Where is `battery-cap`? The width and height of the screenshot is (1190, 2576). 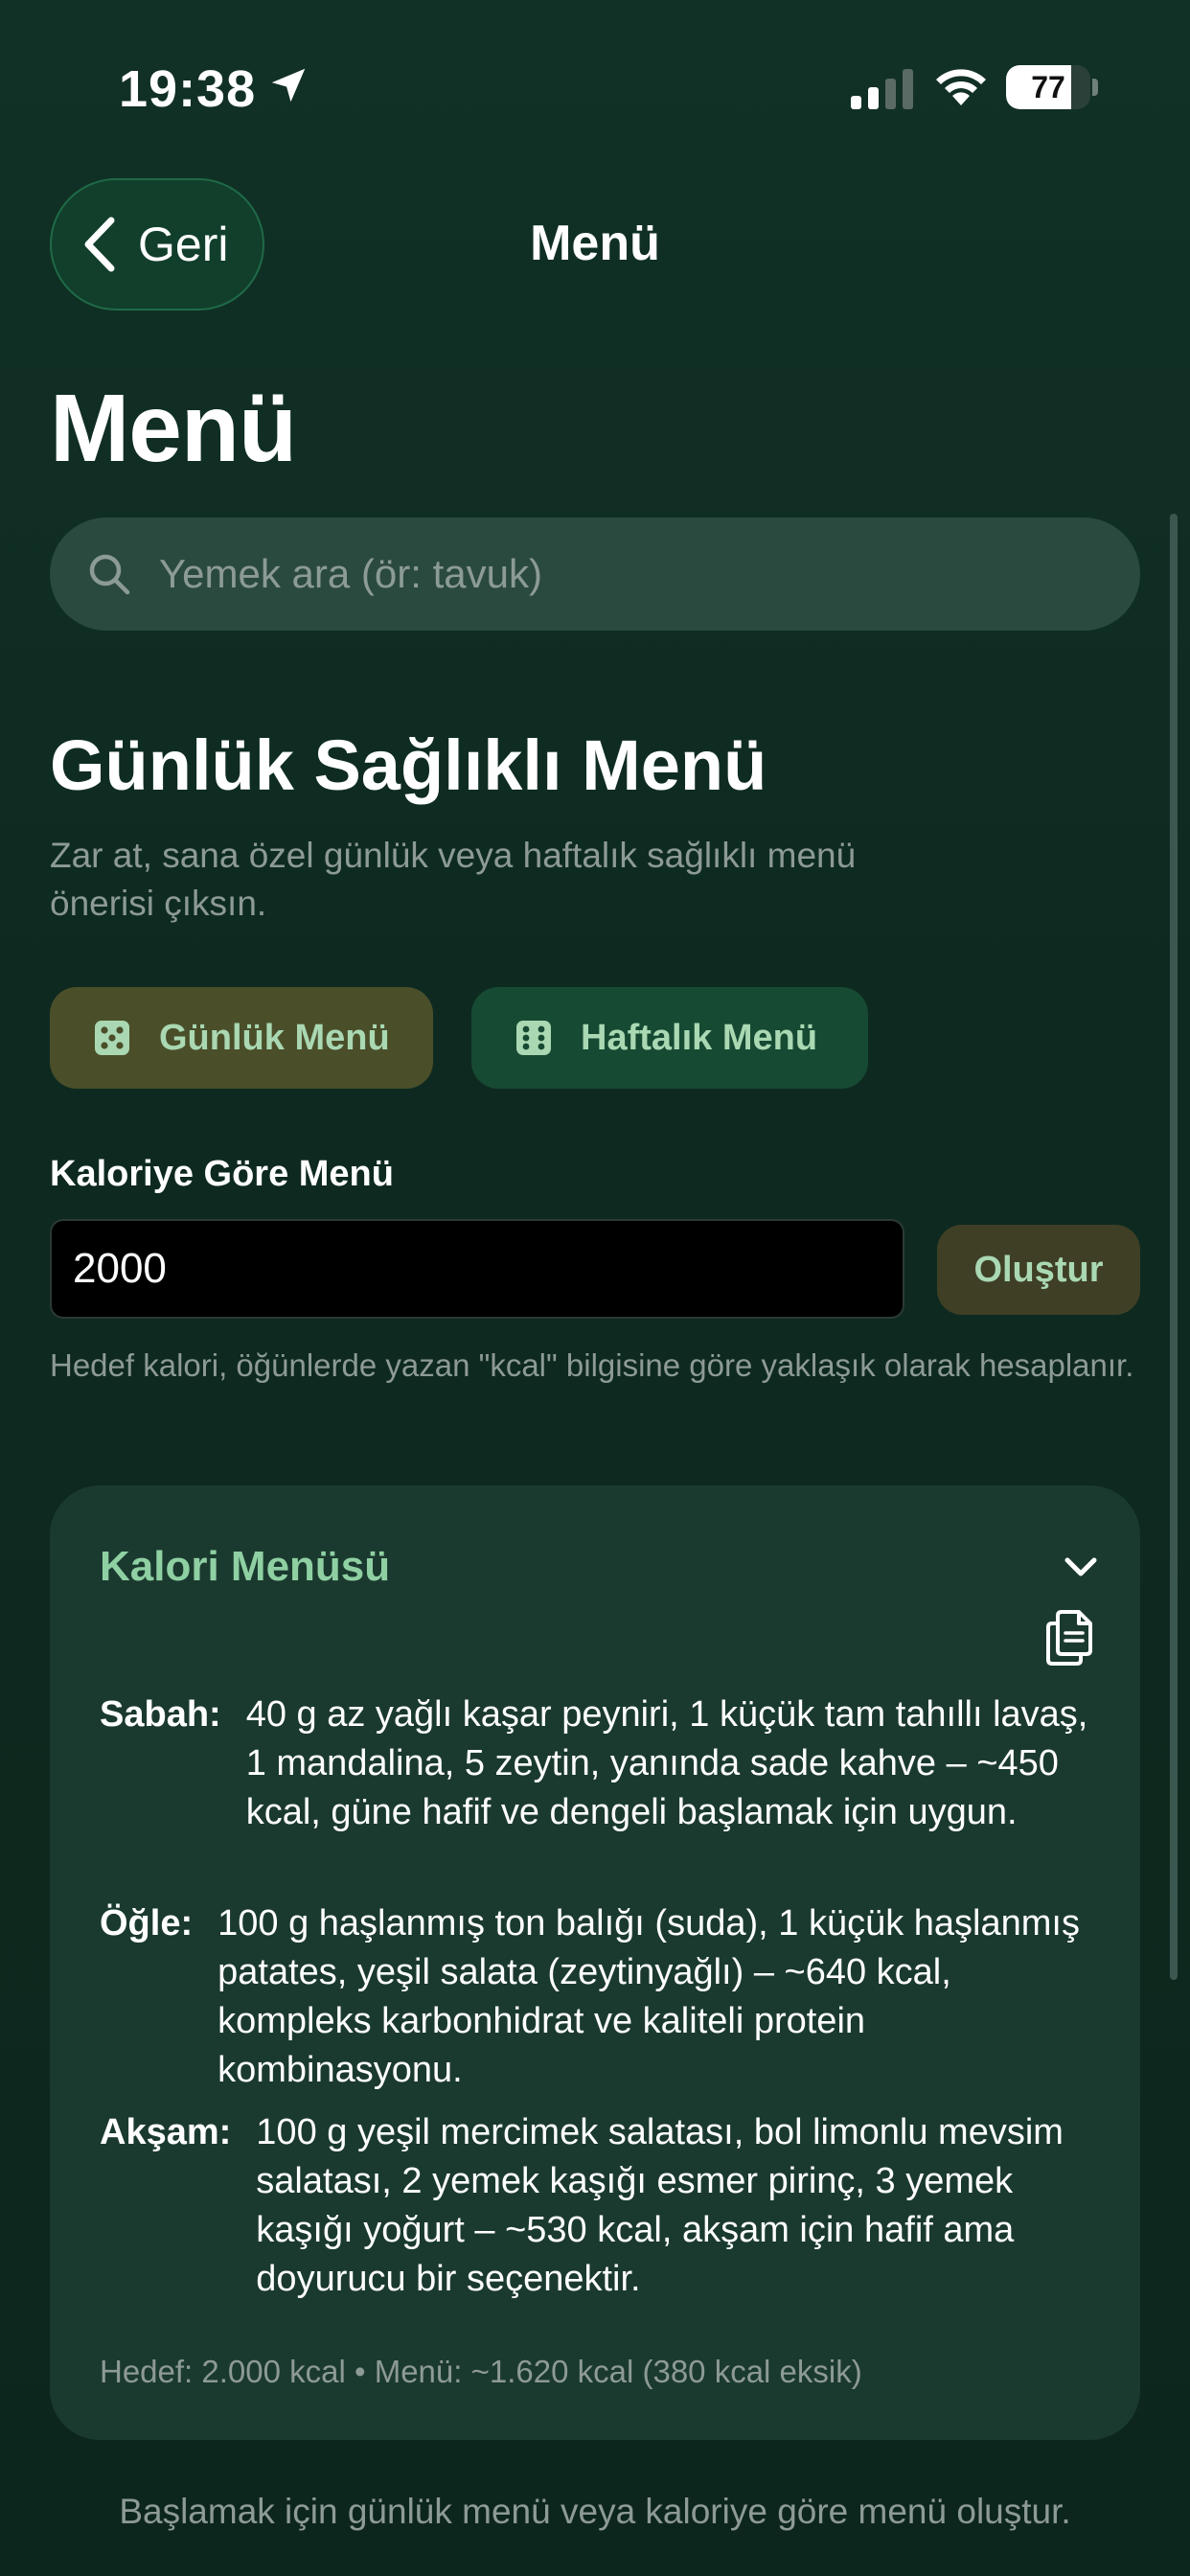 battery-cap is located at coordinates (1095, 87).